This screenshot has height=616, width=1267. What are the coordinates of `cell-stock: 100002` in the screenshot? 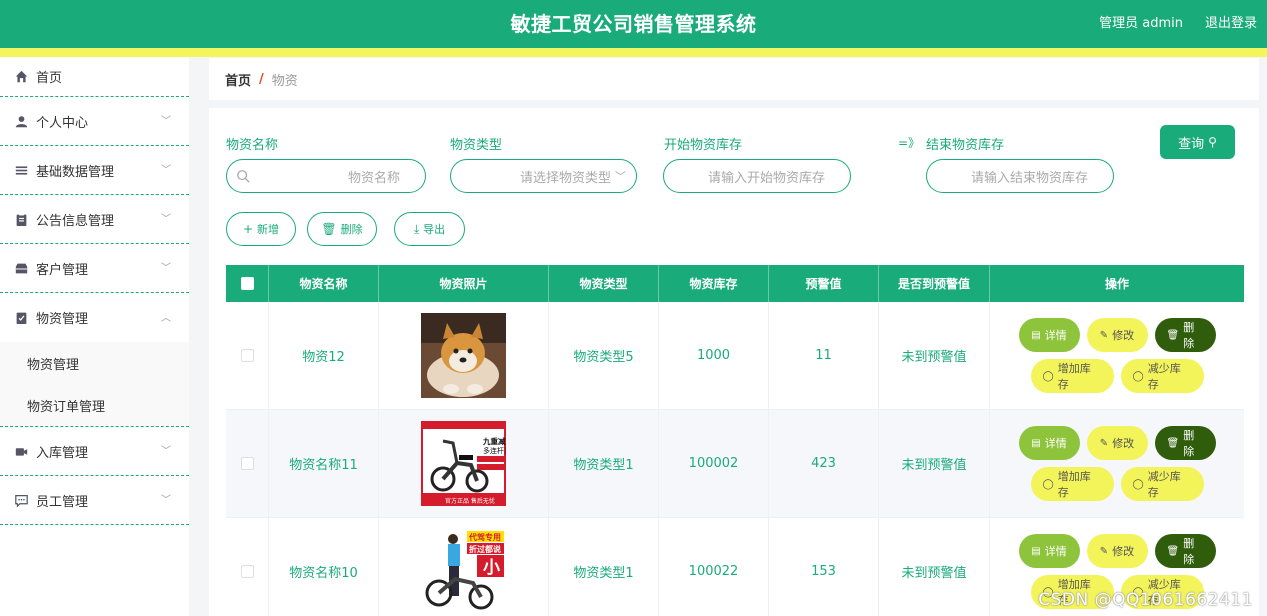 It's located at (714, 463).